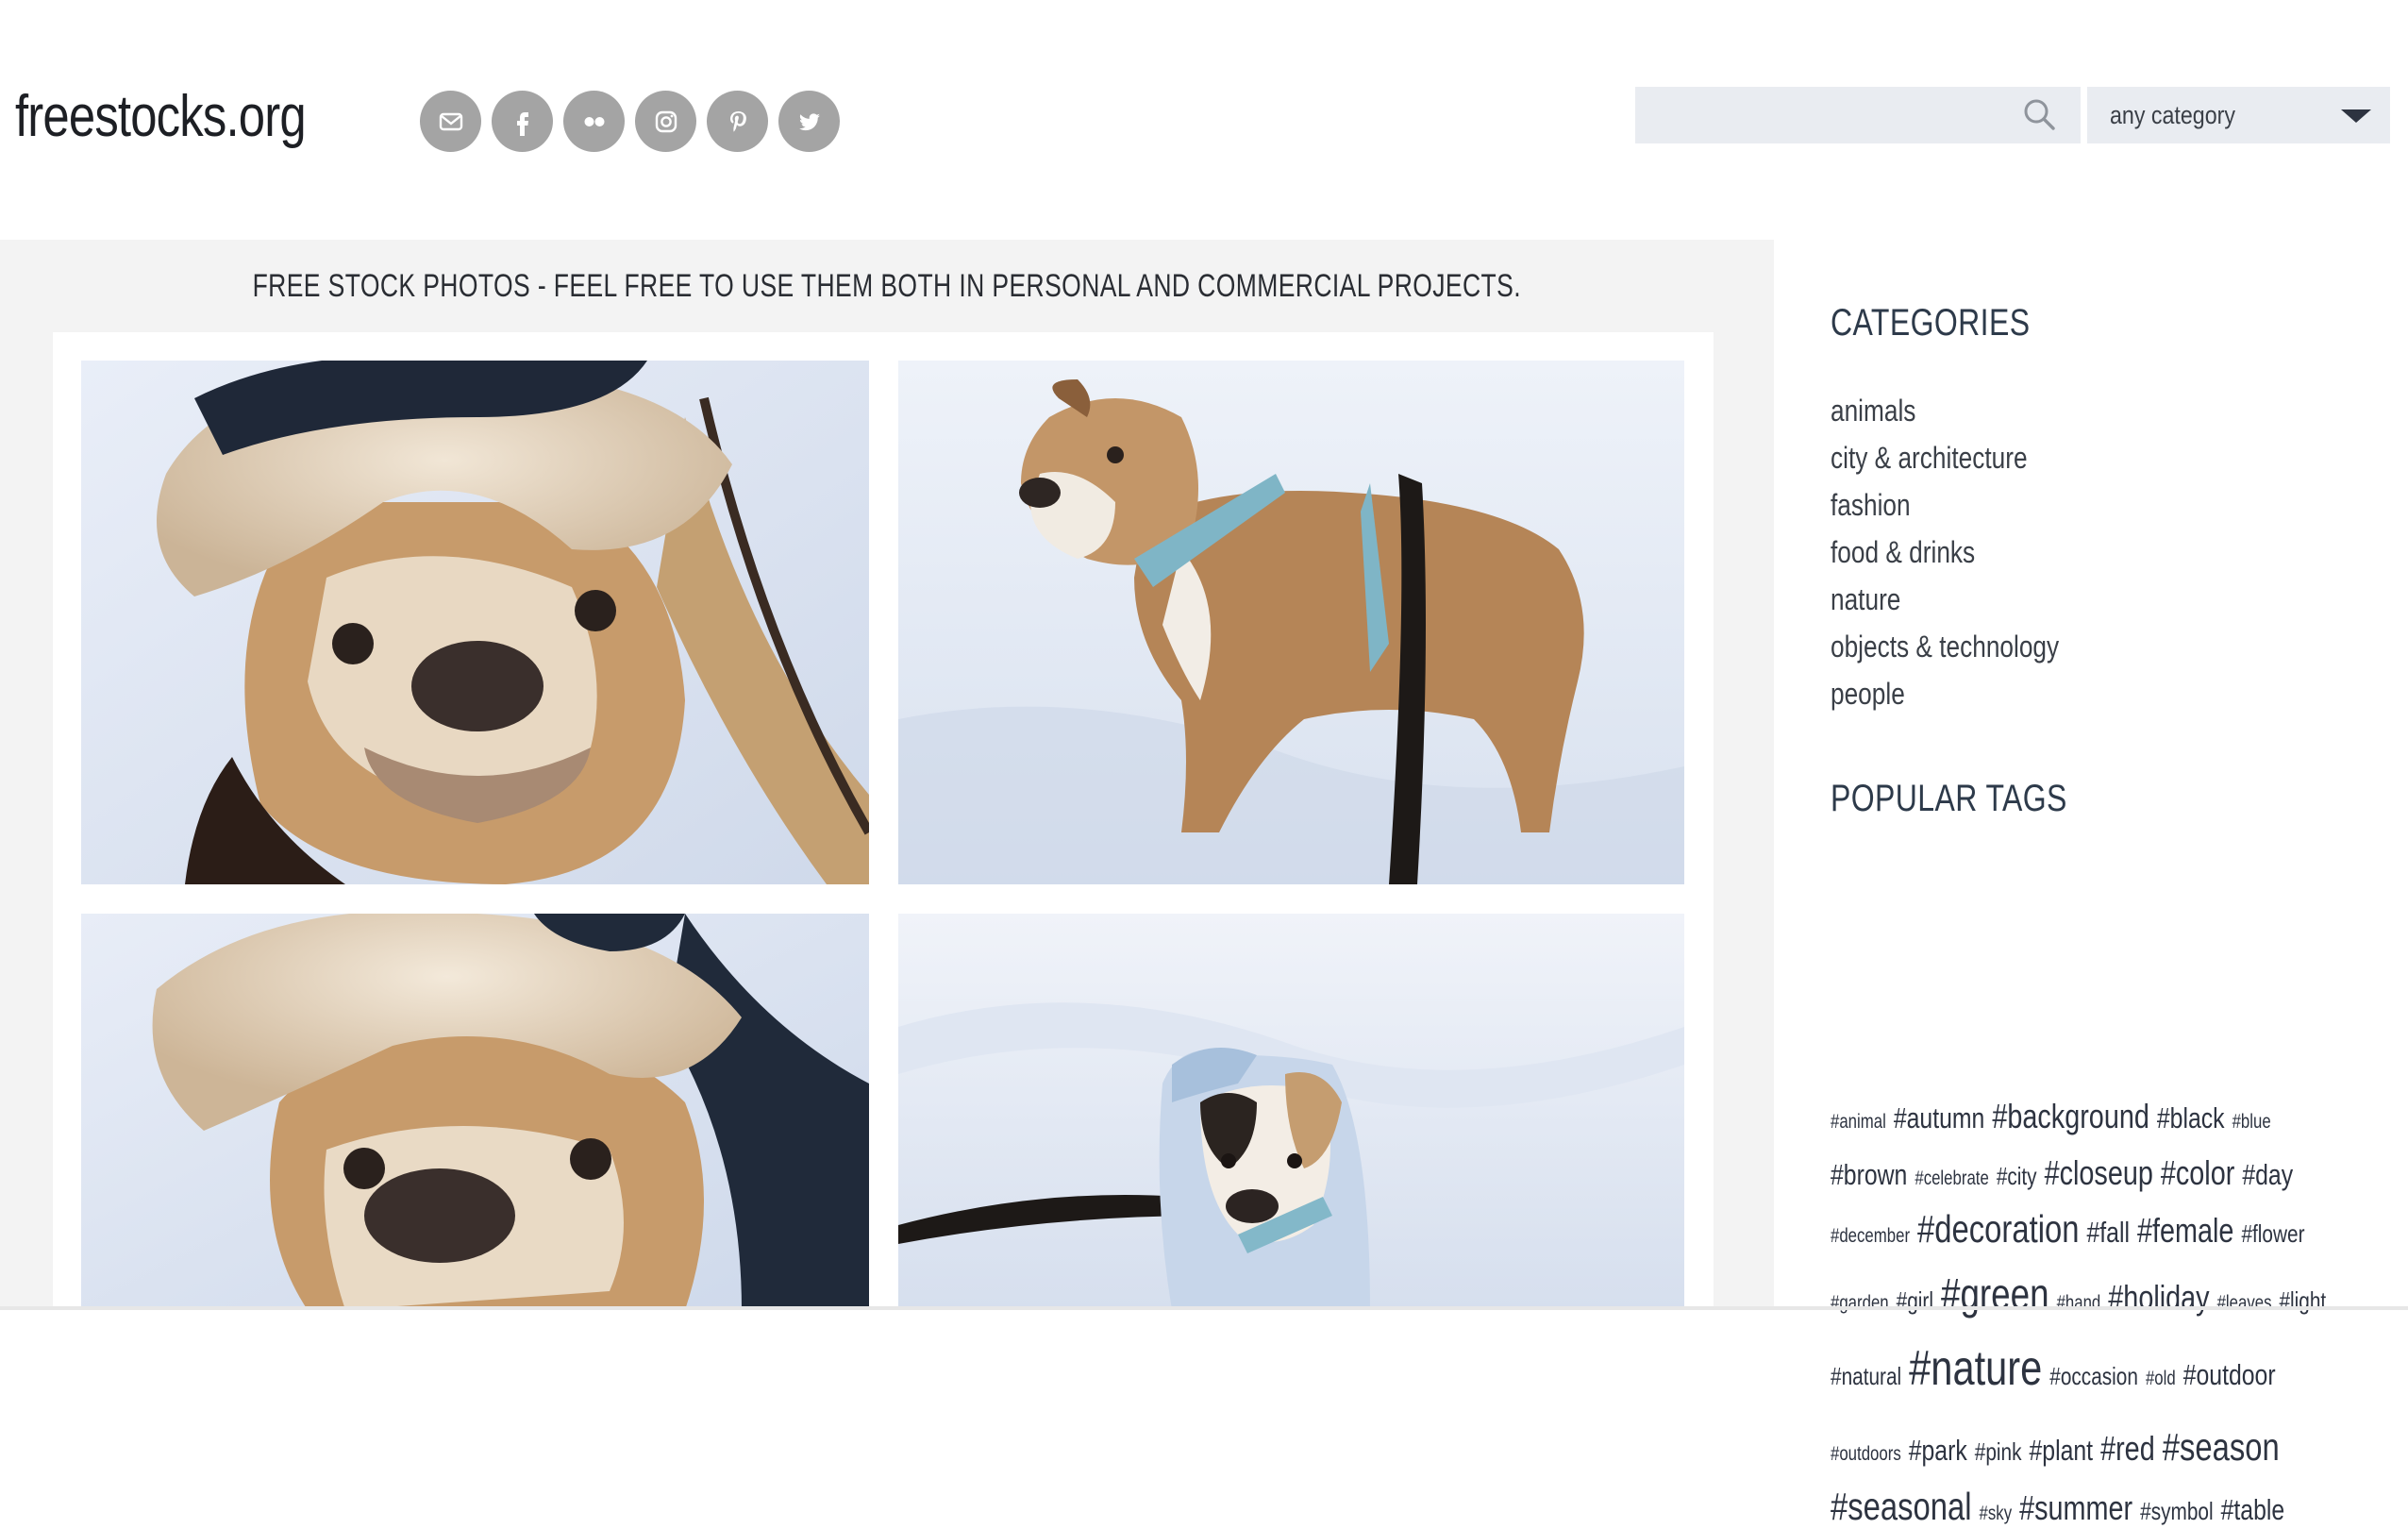 This screenshot has height=1529, width=2408. I want to click on tag-link: #celebrate, so click(1952, 1179).